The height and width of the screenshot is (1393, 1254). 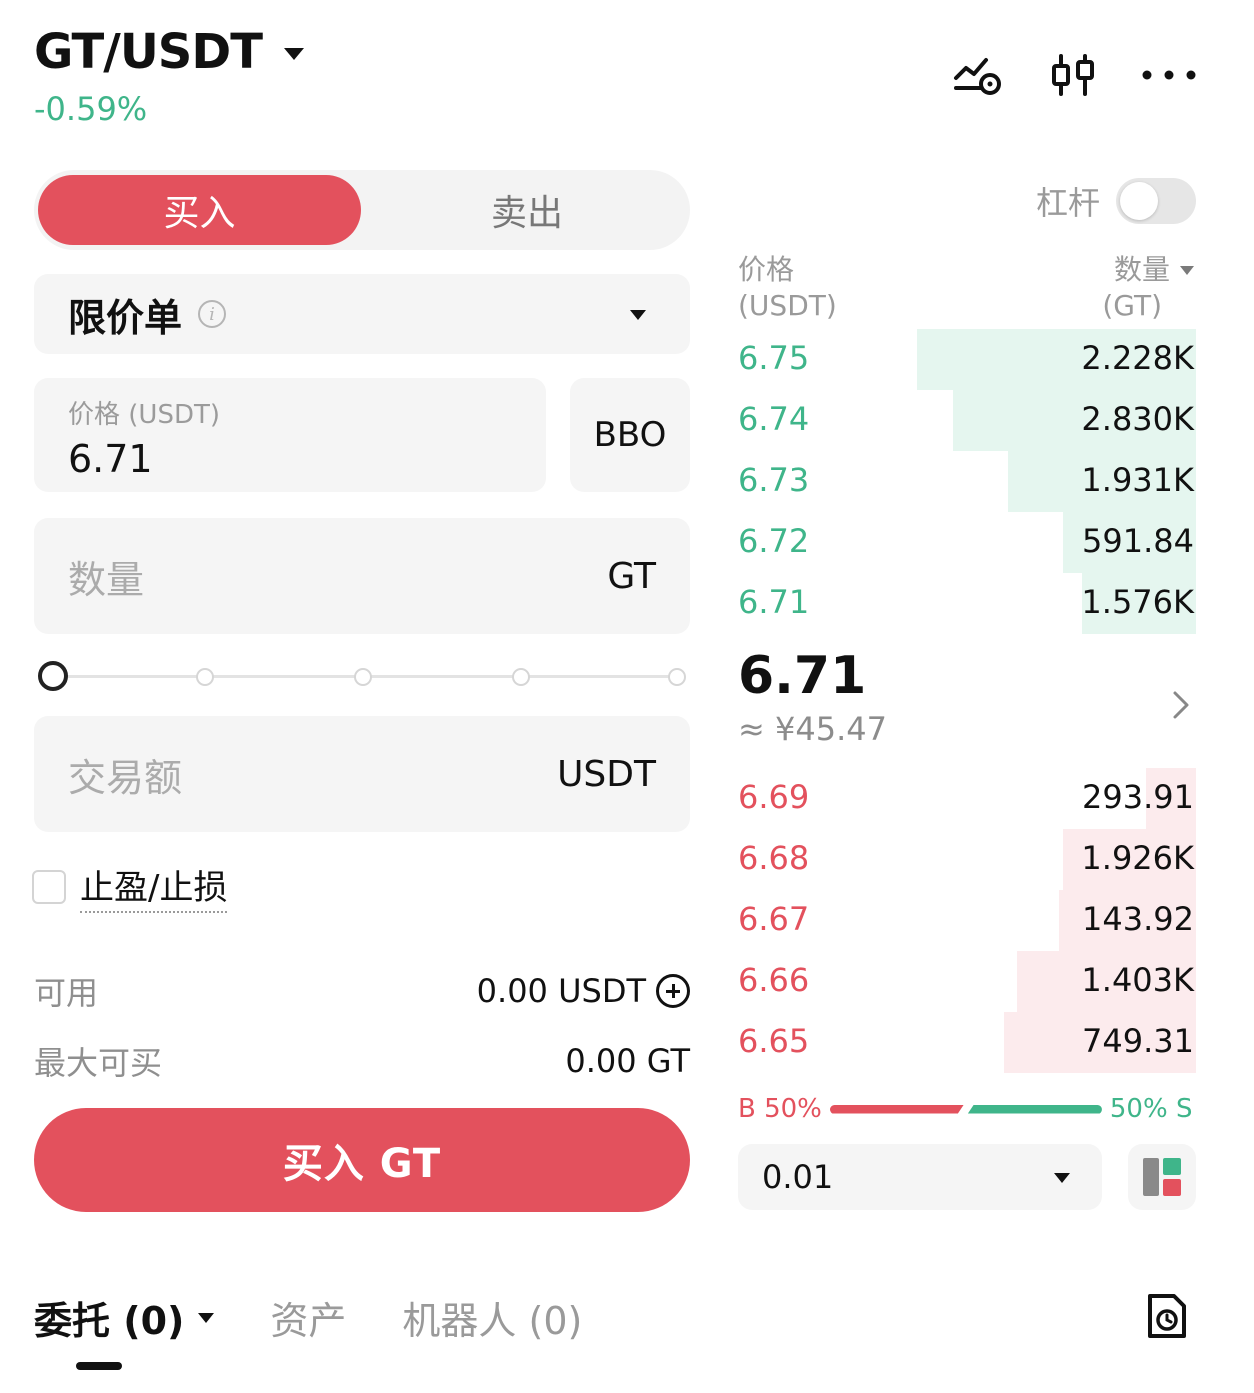 What do you see at coordinates (109, 1321) in the screenshot?
I see `tab-orders-label: 委托 (0)` at bounding box center [109, 1321].